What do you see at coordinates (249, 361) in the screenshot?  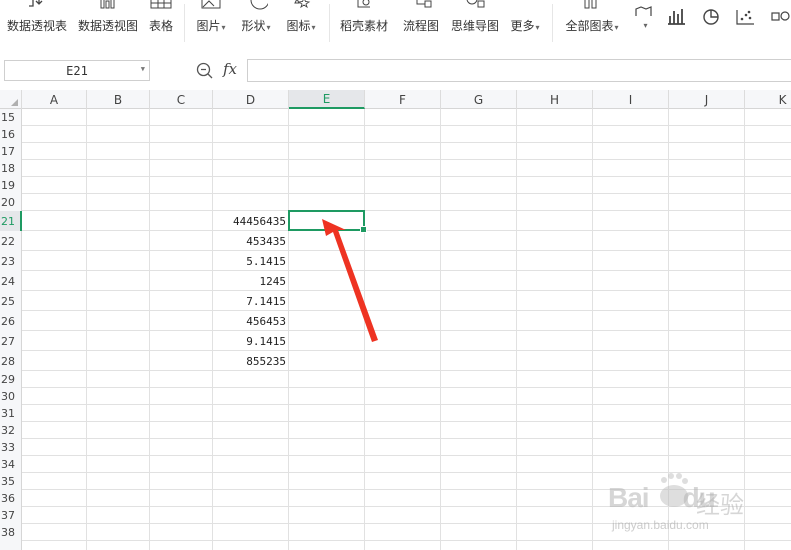 I see `cell-d28: 855235` at bounding box center [249, 361].